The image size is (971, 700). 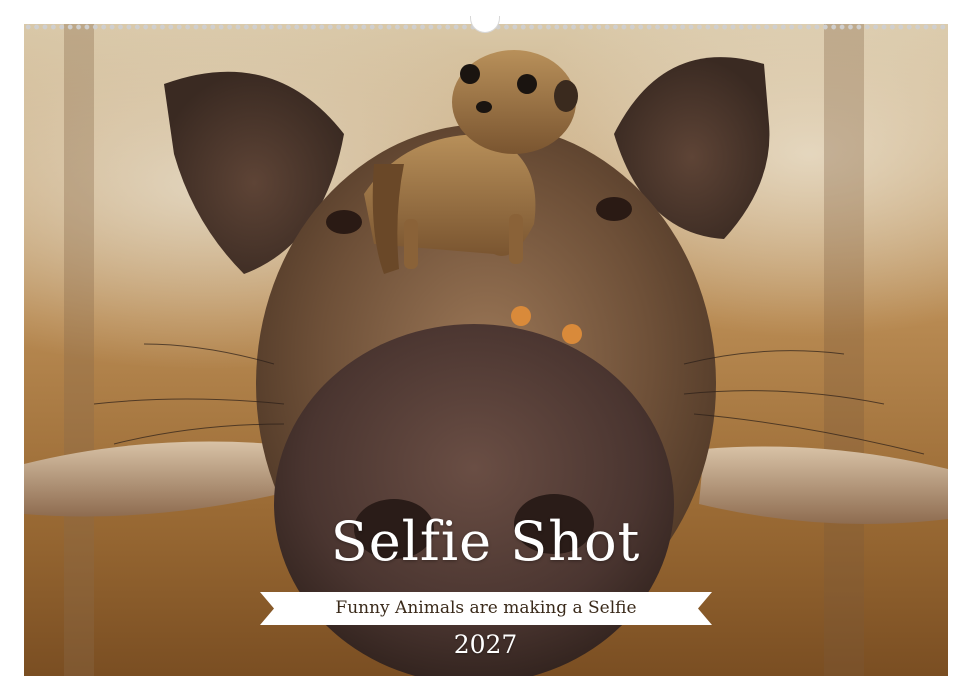 I want to click on calendar-title: Selfie Shot, so click(x=485, y=541).